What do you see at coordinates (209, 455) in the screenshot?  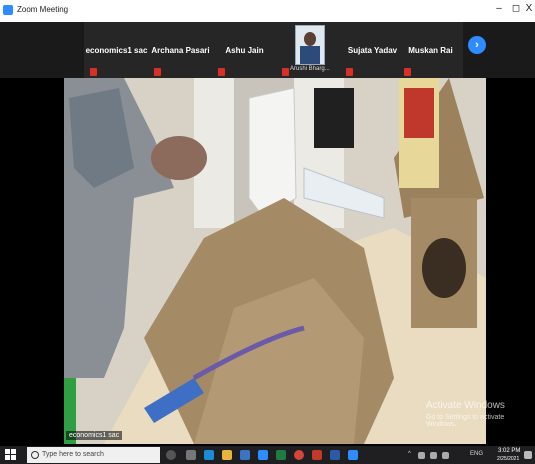 I see `edge-icon` at bounding box center [209, 455].